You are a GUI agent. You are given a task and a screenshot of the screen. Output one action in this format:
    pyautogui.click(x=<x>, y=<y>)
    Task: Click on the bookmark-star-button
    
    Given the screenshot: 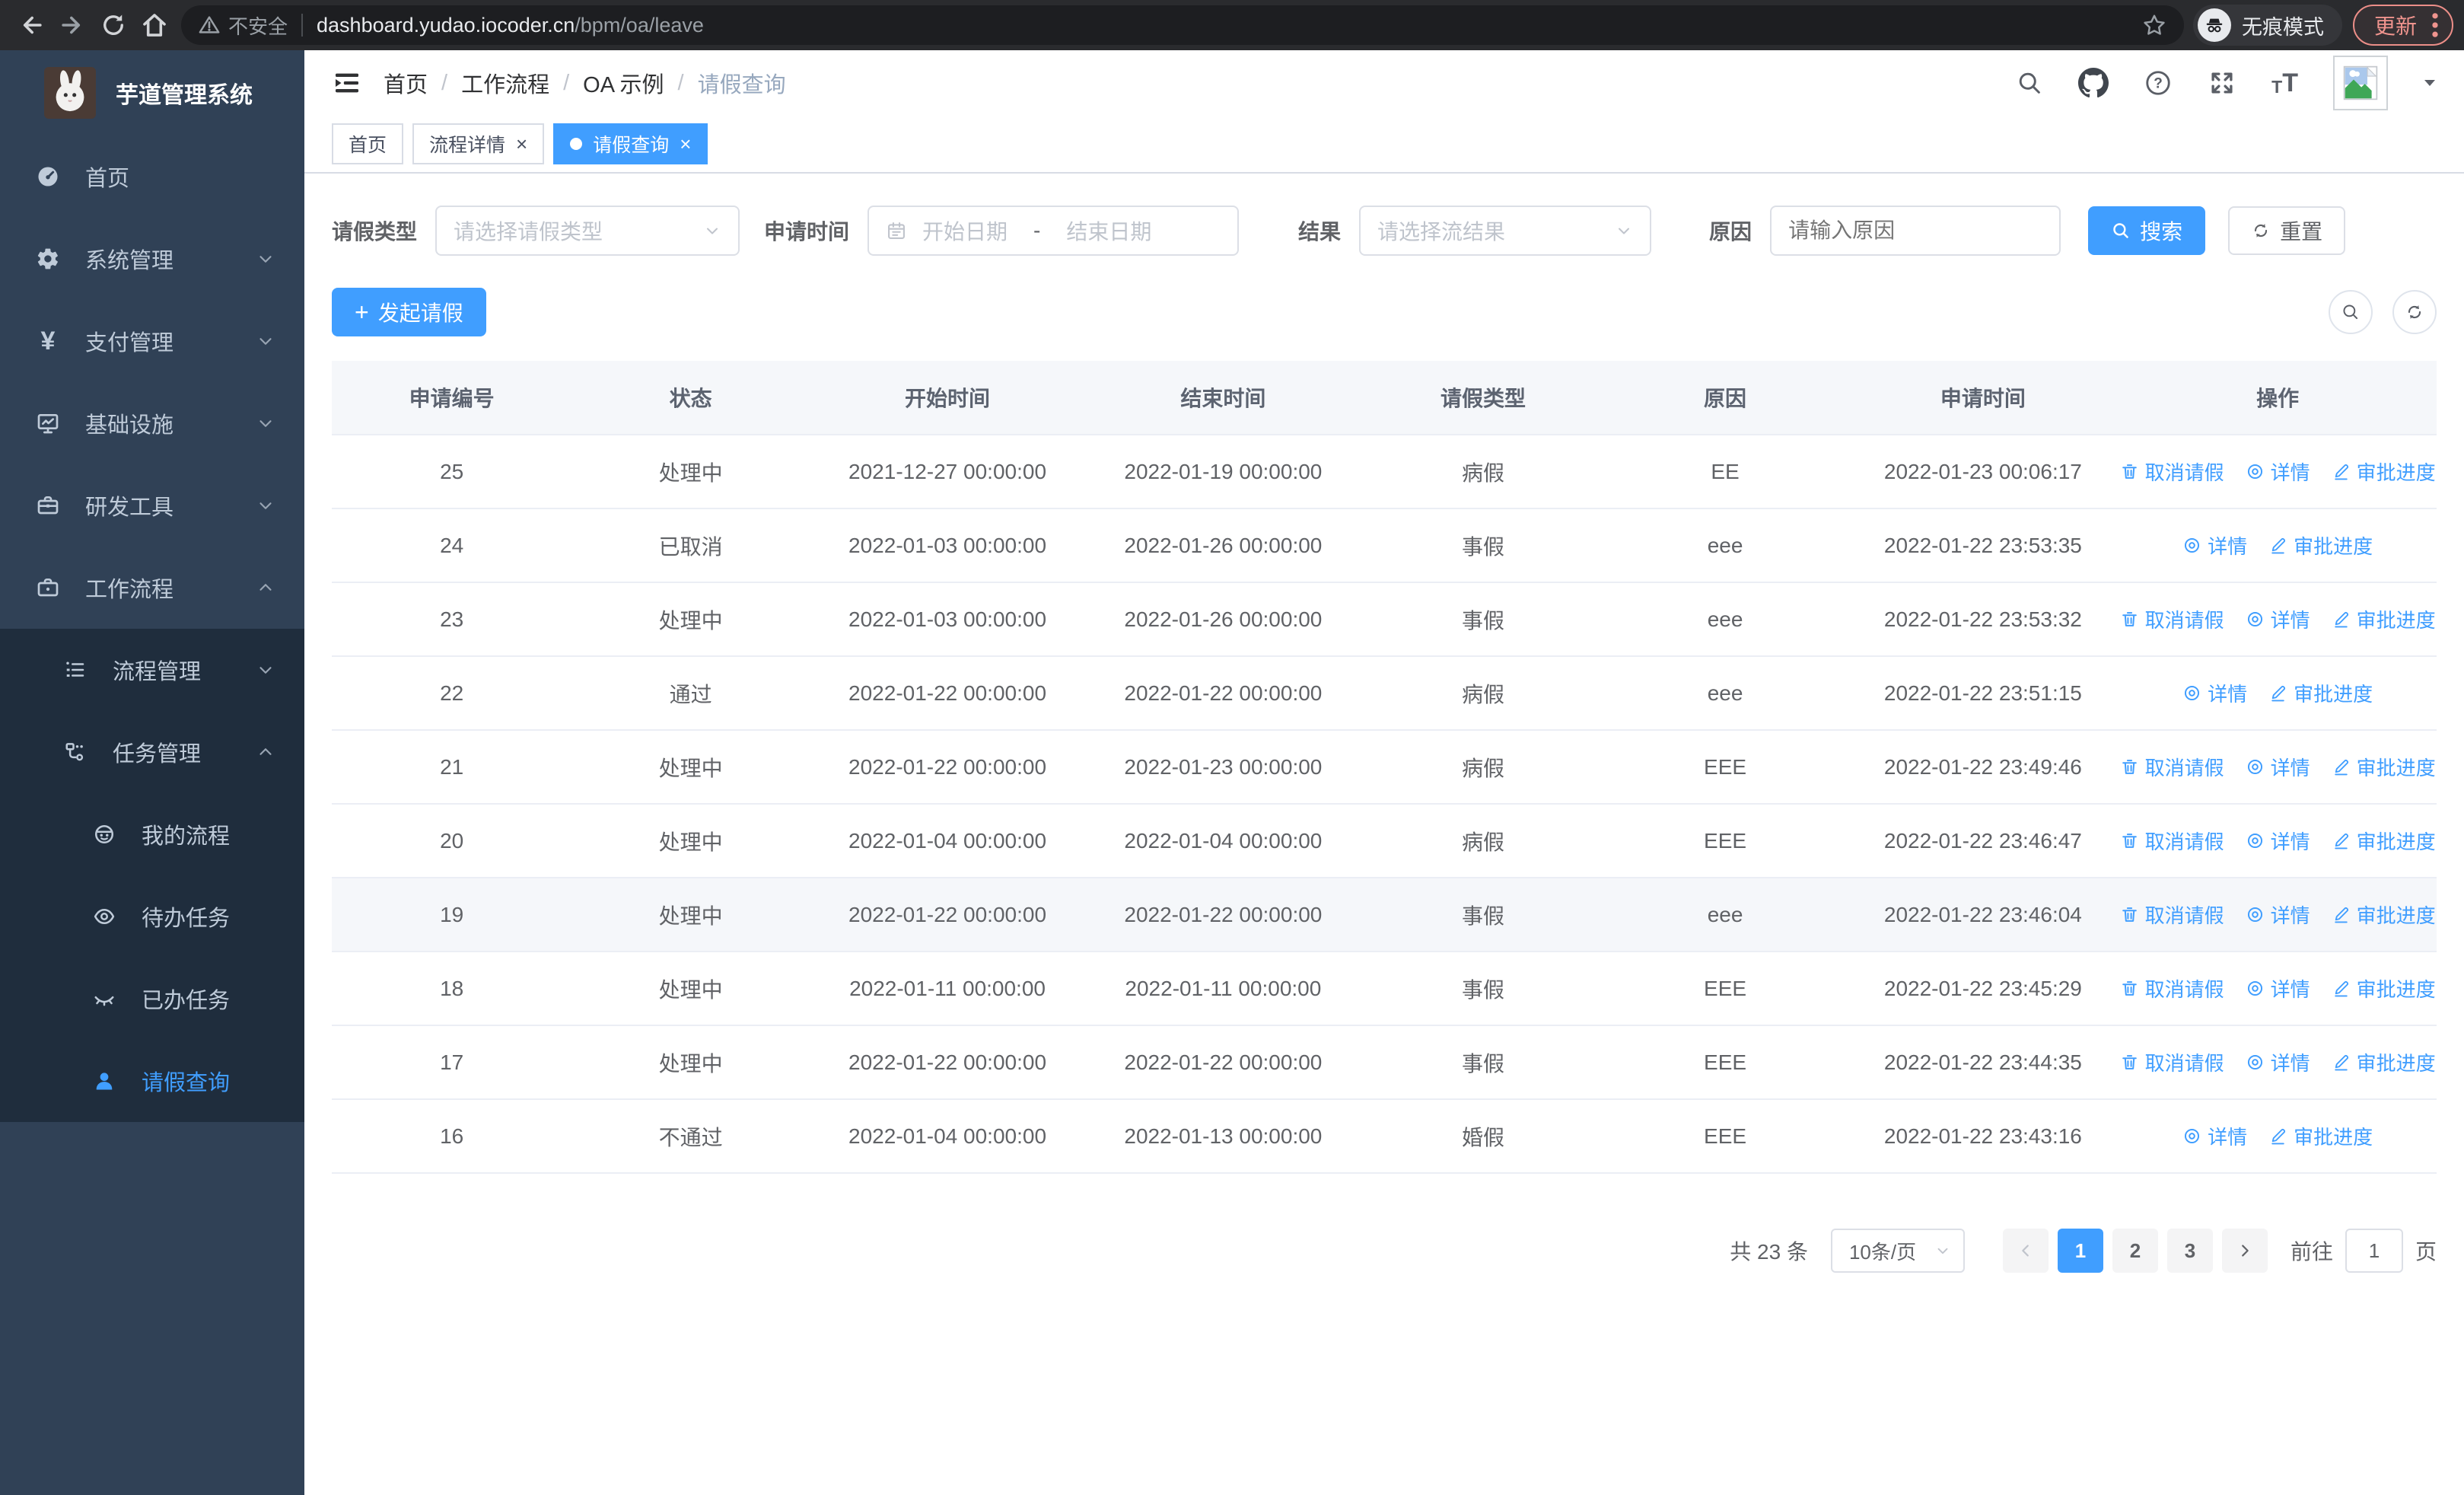 What is the action you would take?
    pyautogui.click(x=2154, y=25)
    